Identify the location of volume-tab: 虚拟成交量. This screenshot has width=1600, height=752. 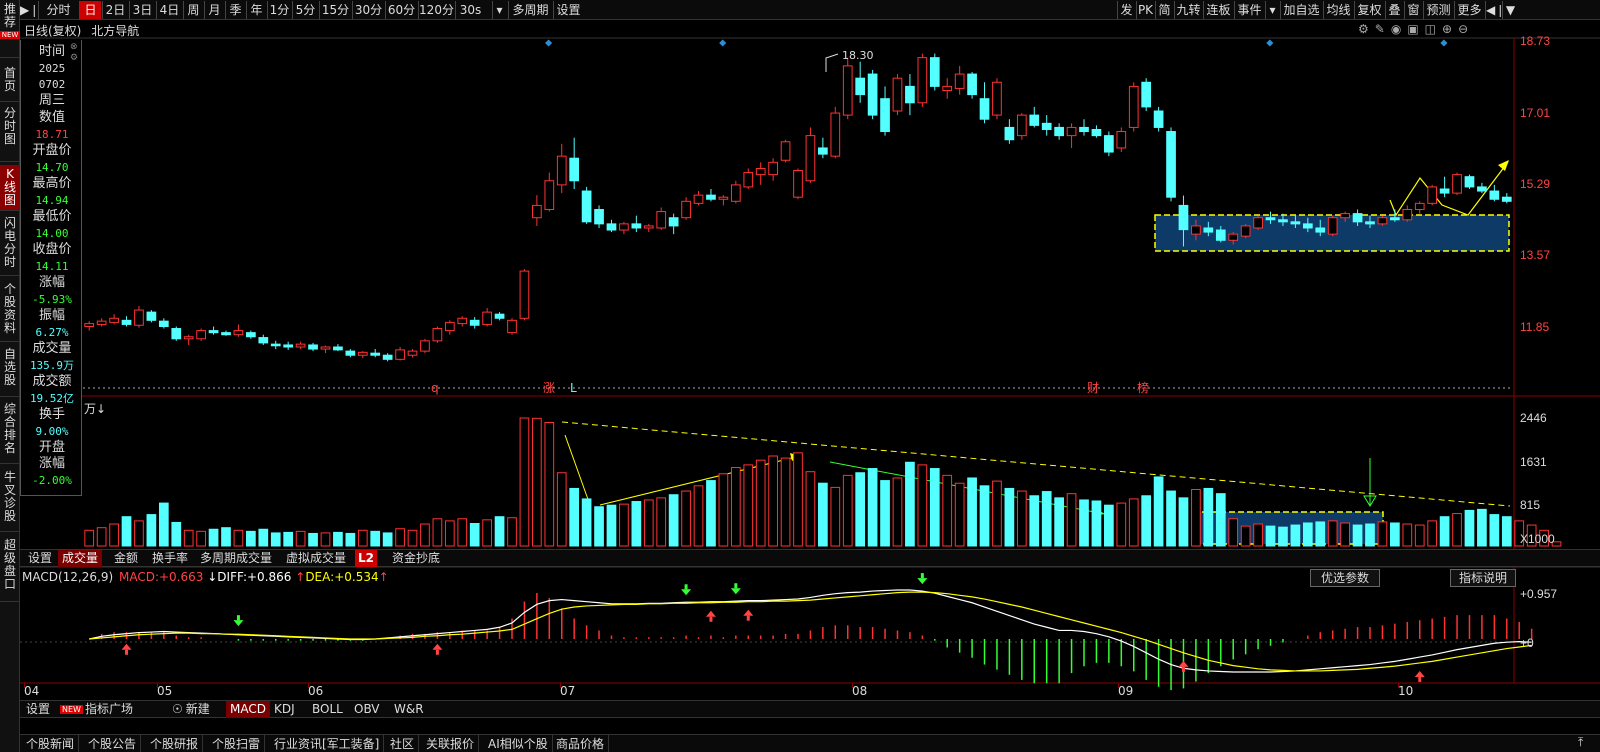
(316, 558).